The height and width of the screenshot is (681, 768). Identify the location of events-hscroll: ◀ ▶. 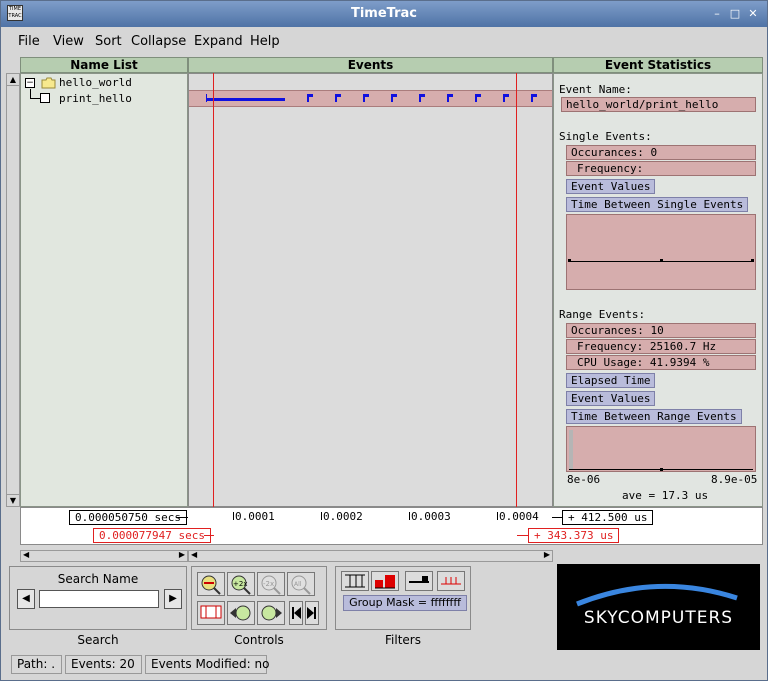
(370, 556).